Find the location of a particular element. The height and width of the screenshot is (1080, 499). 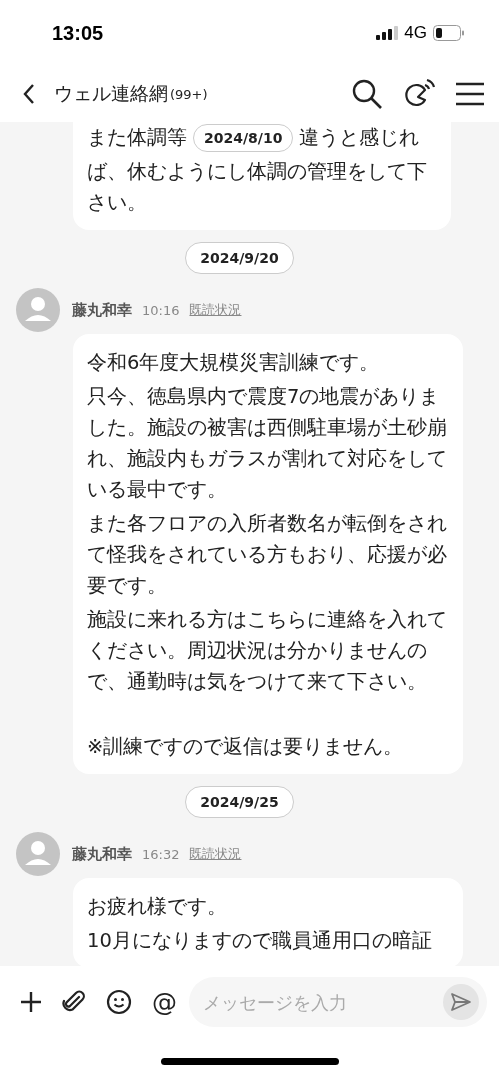

message-time: 10:16 is located at coordinates (161, 310).